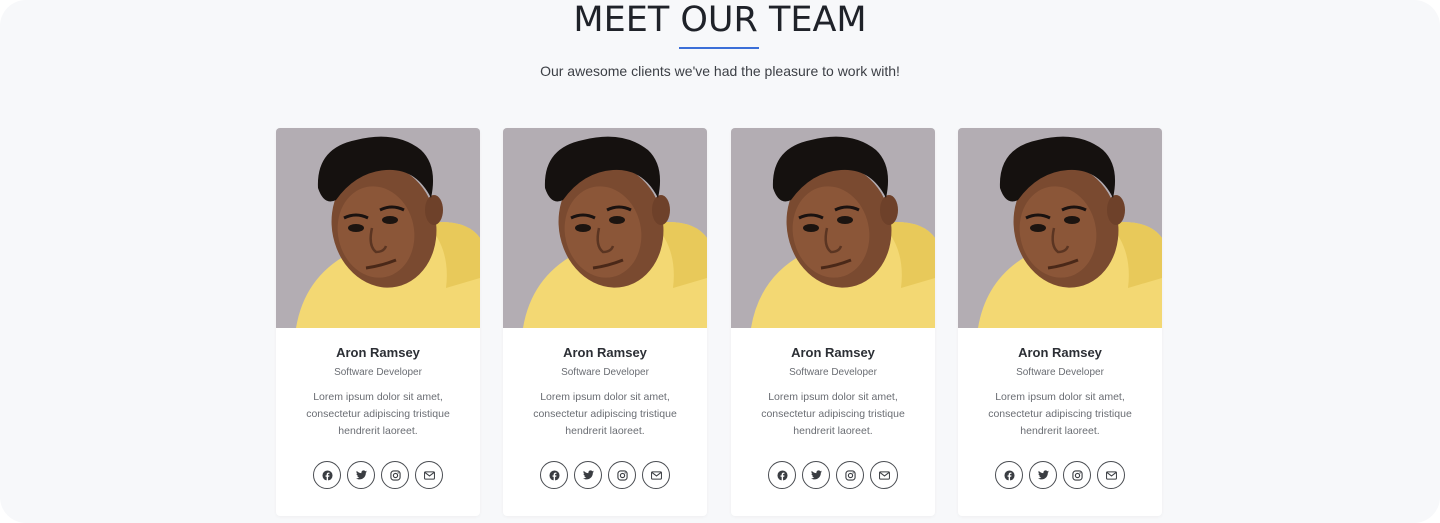 This screenshot has height=523, width=1440. What do you see at coordinates (719, 48) in the screenshot?
I see `title-underline` at bounding box center [719, 48].